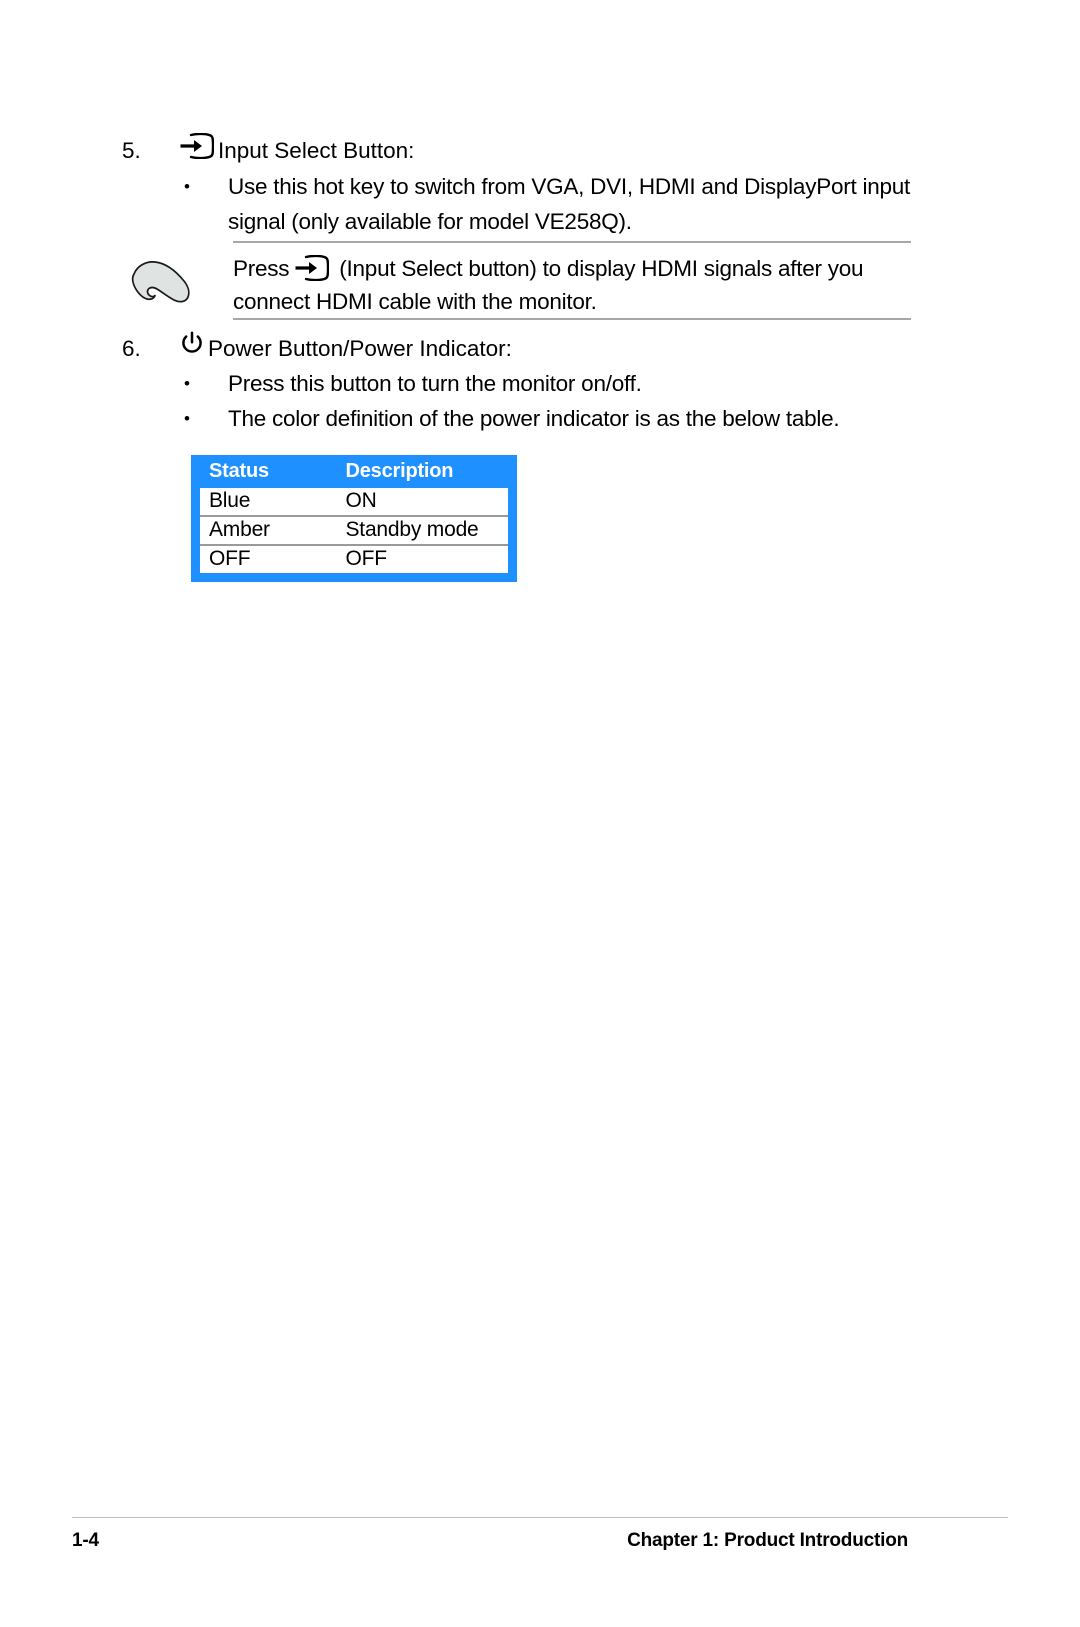 Image resolution: width=1080 pixels, height=1627 pixels. I want to click on table-header-row: Status Description, so click(354, 471).